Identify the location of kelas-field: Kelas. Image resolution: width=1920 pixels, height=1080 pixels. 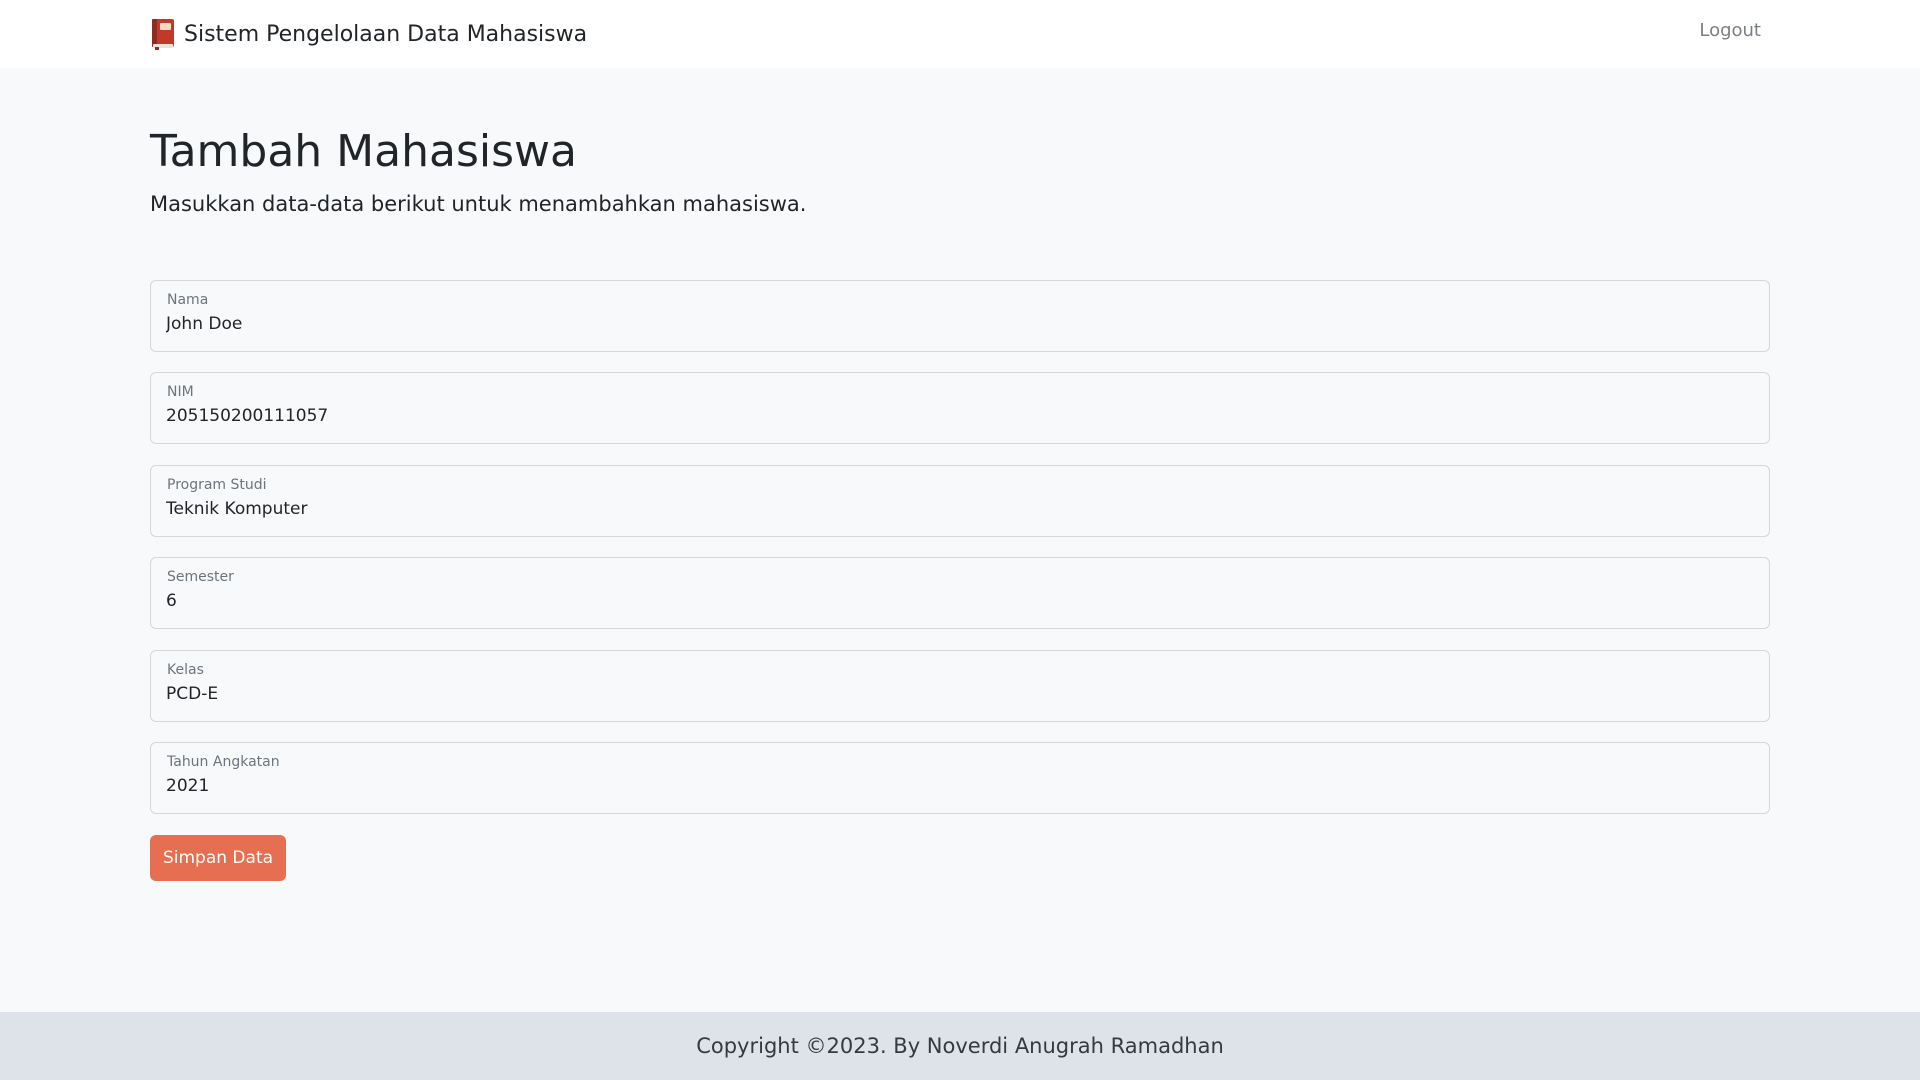
(960, 686).